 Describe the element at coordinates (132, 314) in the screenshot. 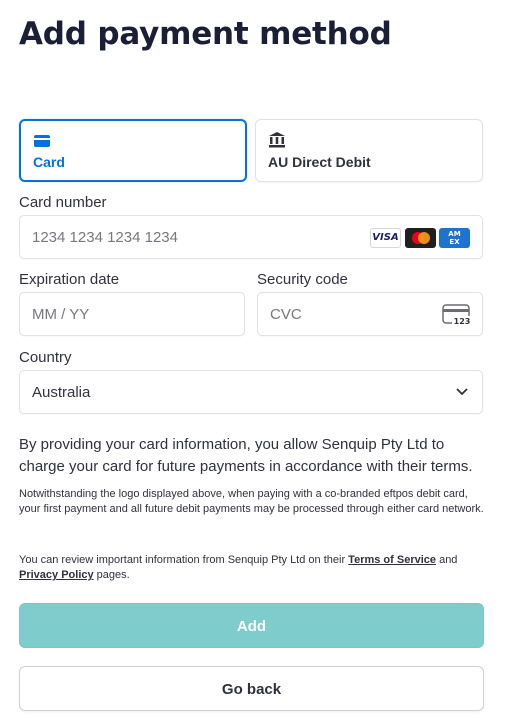

I see `expiration-date-field: MM / YY` at that location.